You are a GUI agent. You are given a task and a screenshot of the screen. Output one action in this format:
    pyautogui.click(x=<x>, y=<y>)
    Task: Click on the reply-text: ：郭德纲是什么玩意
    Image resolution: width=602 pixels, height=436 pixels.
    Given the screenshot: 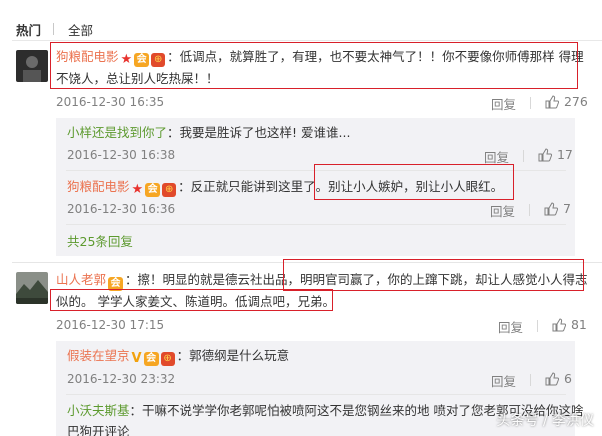 What is the action you would take?
    pyautogui.click(x=233, y=355)
    